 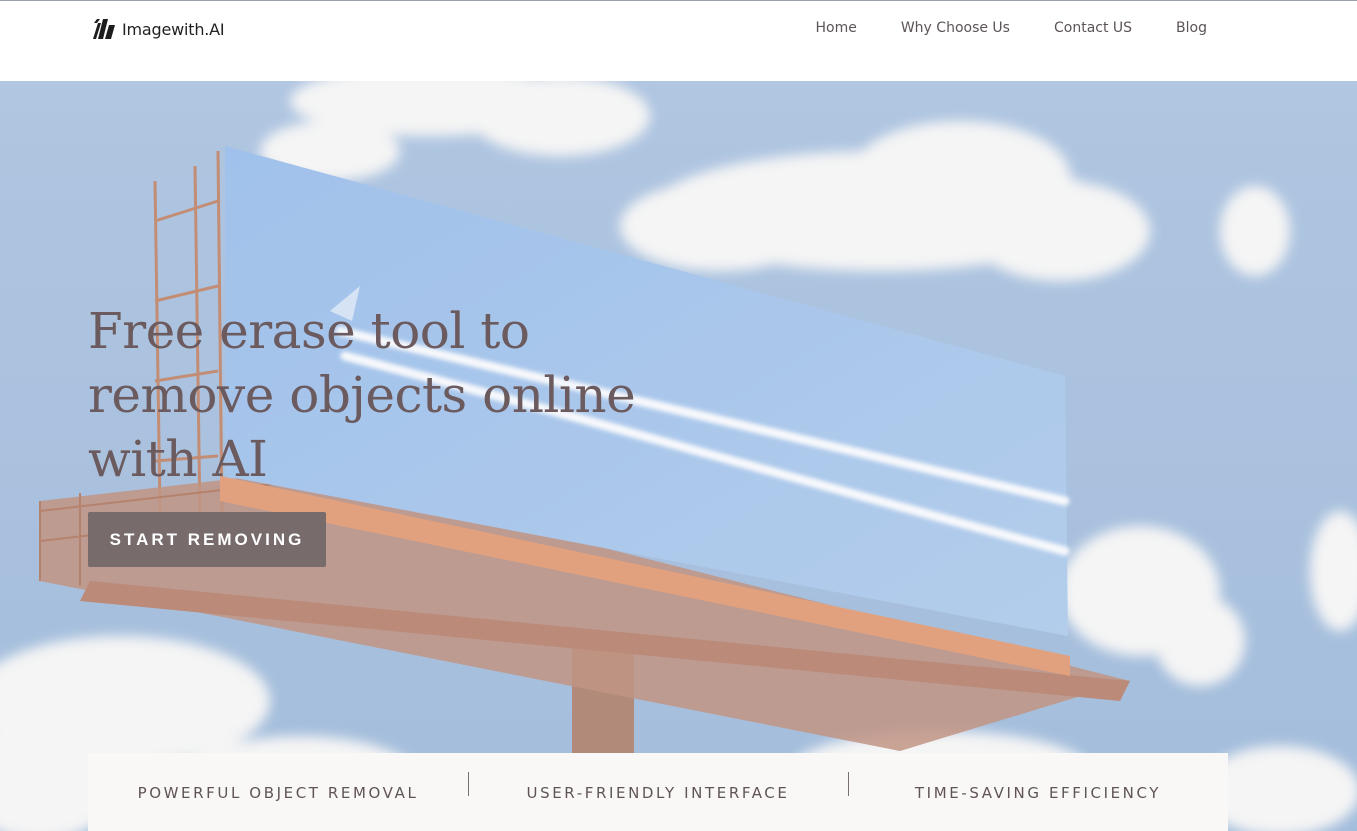 What do you see at coordinates (1191, 28) in the screenshot?
I see `nav-blog: Blog` at bounding box center [1191, 28].